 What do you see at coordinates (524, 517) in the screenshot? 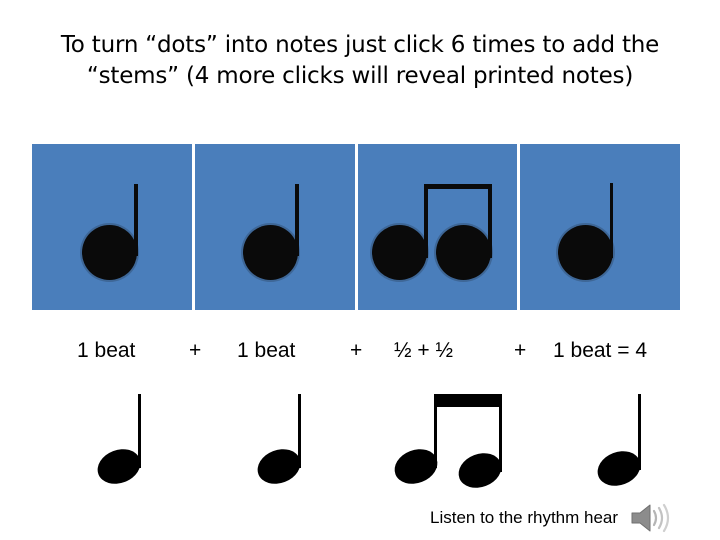
I see `listen-caption: Listen to the rhythm hear` at bounding box center [524, 517].